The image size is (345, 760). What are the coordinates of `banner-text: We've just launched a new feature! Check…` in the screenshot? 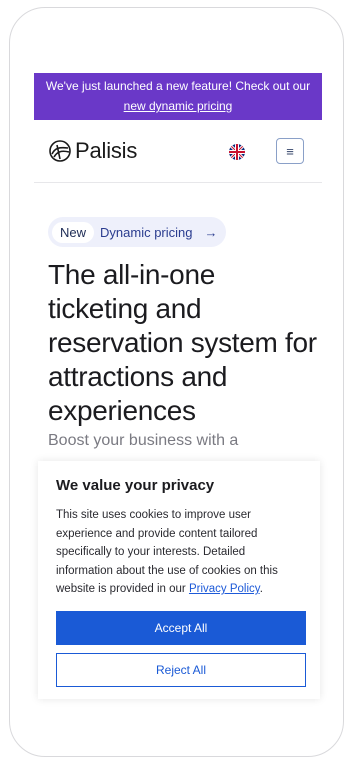 It's located at (178, 86).